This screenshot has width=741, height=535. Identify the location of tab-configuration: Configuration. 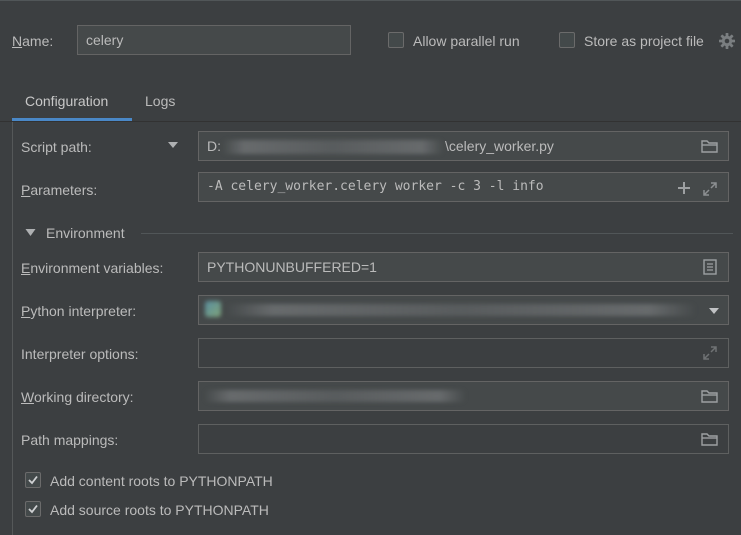
(66, 101).